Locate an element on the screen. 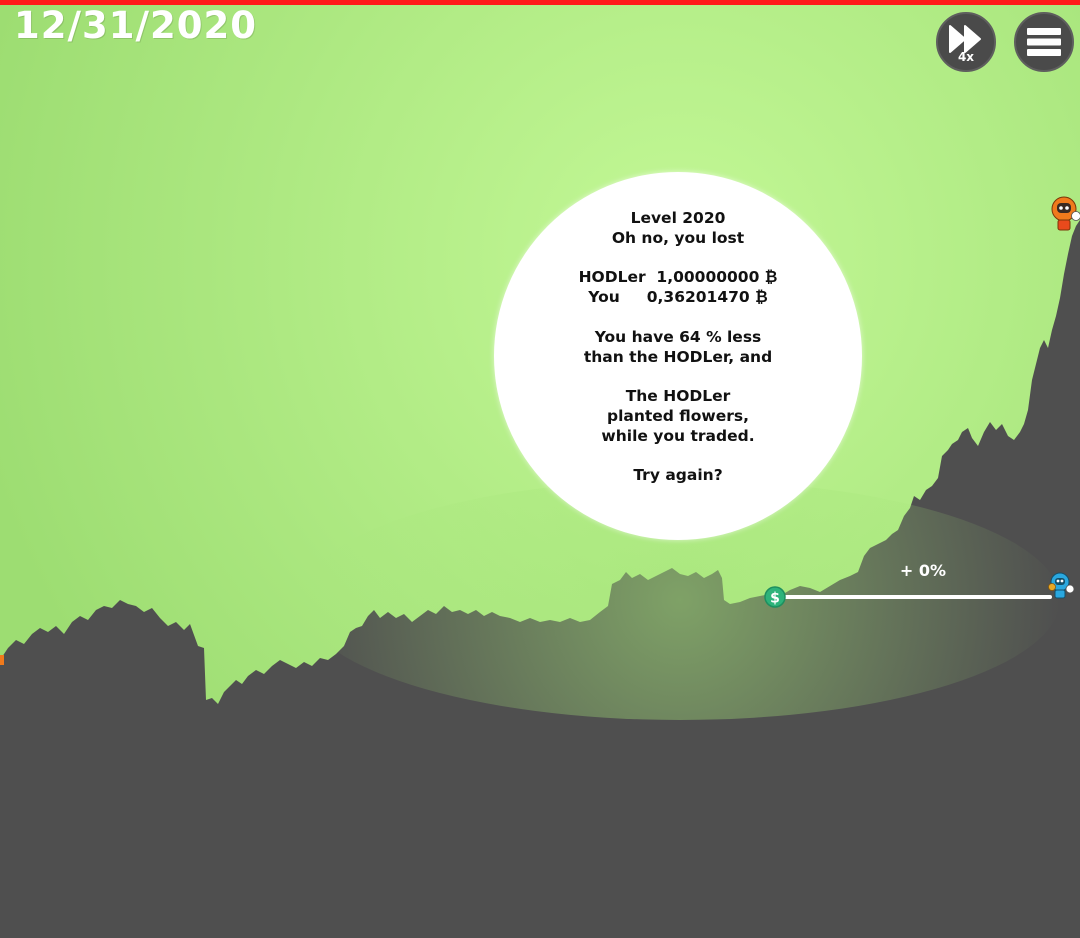 Image resolution: width=1080 pixels, height=938 pixels. message-line-1: The HODLer is located at coordinates (678, 396).